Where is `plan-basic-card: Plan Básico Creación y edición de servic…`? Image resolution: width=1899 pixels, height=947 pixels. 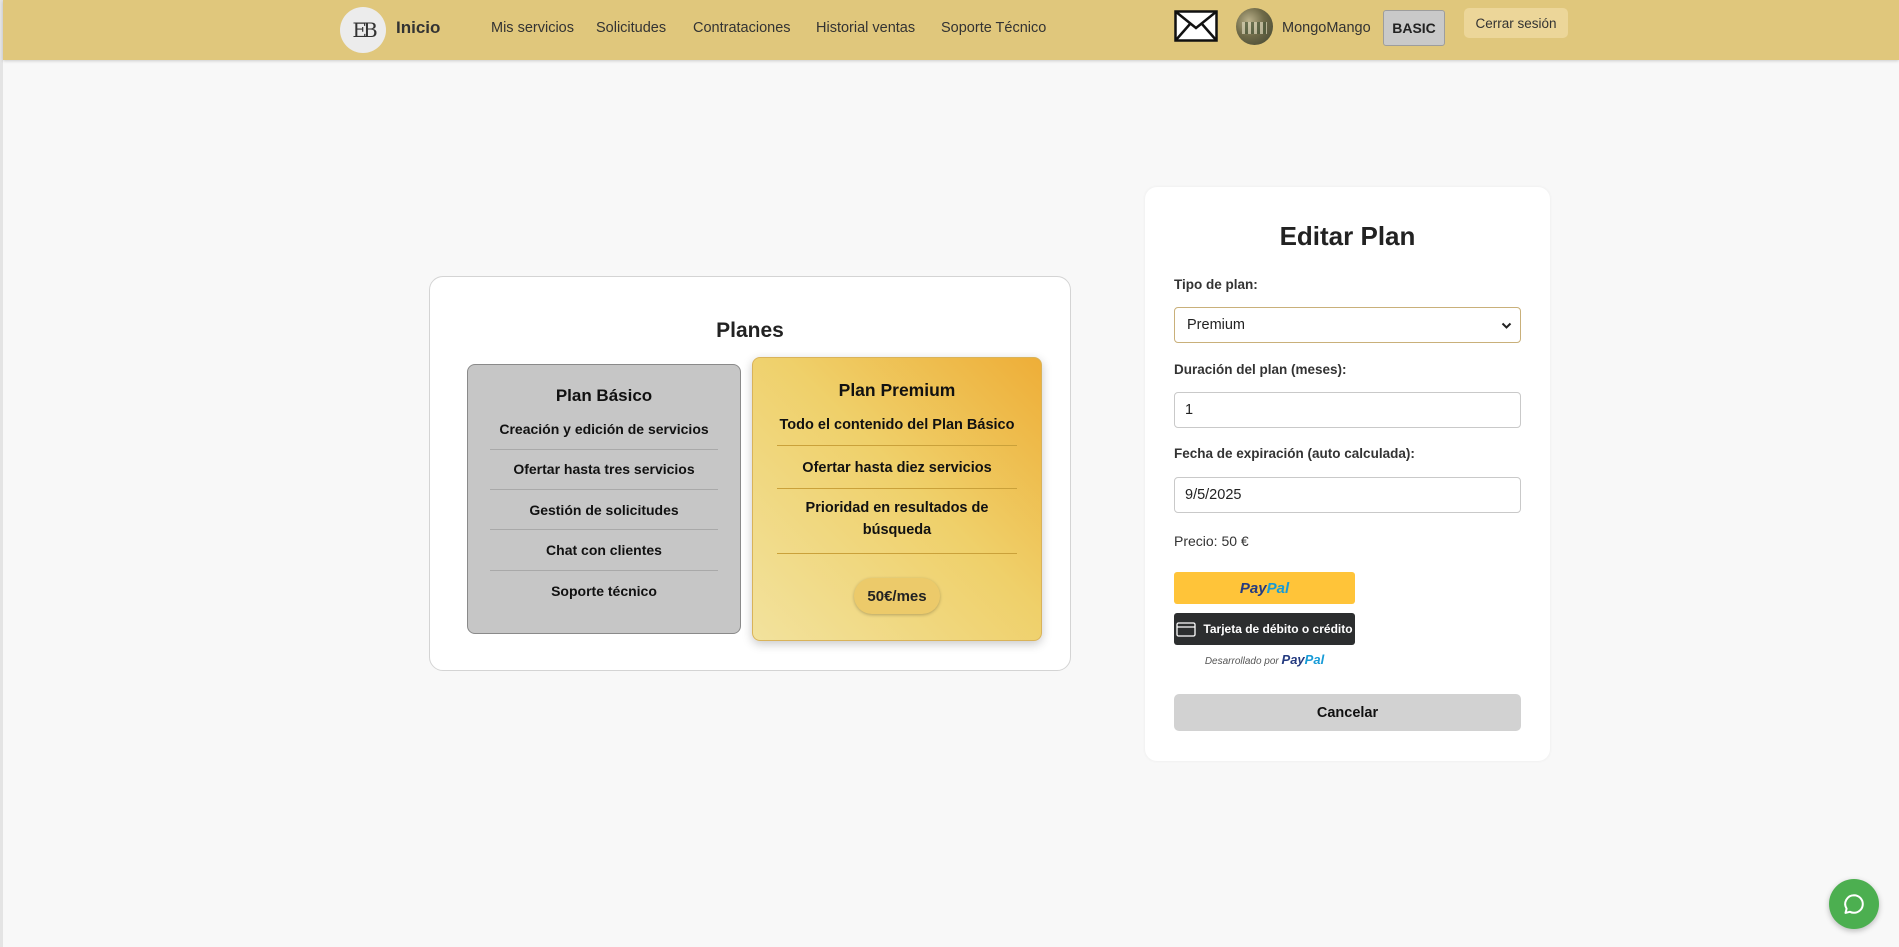
plan-basic-card: Plan Básico Creación y edición de servic… is located at coordinates (604, 499).